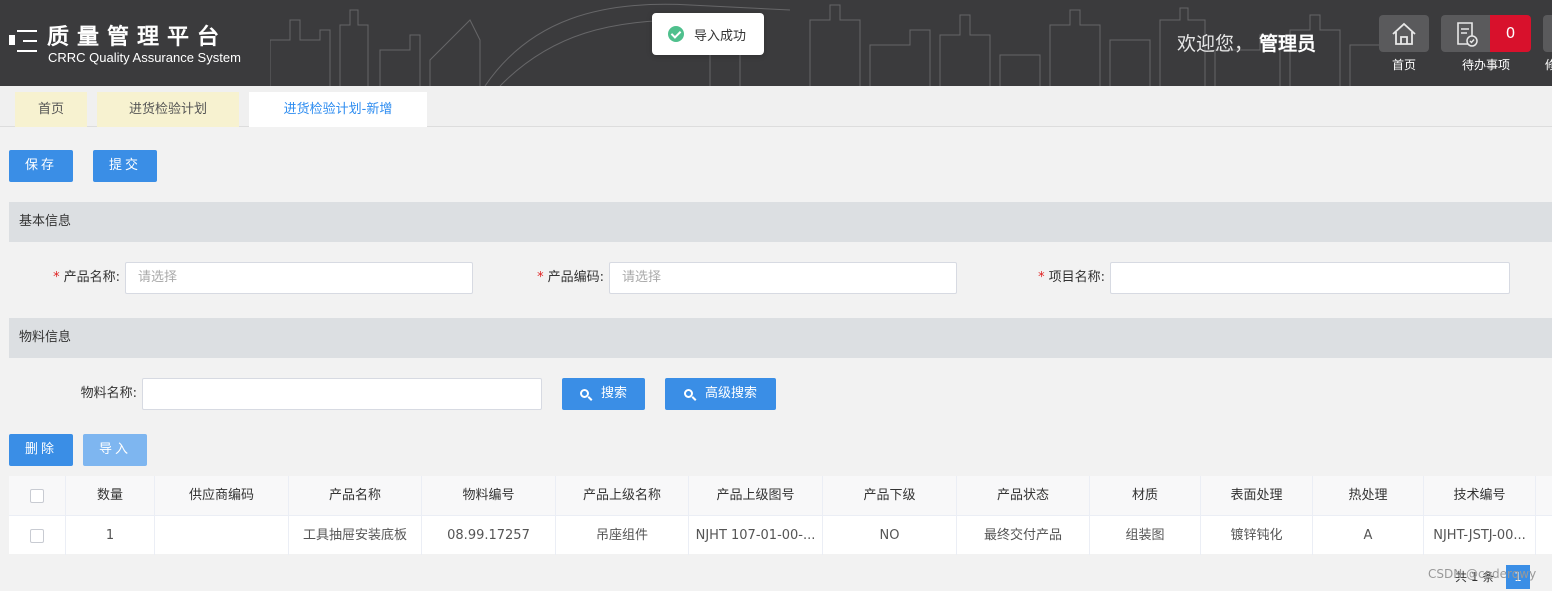 Image resolution: width=1552 pixels, height=591 pixels. Describe the element at coordinates (110, 495) in the screenshot. I see `column-header: 数量` at that location.